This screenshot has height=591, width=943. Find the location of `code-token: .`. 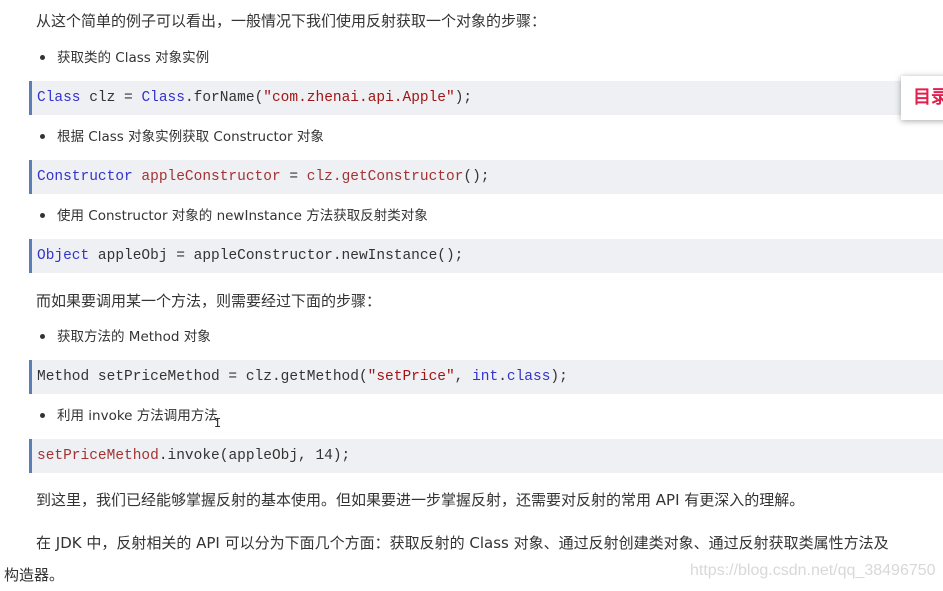

code-token: . is located at coordinates (502, 377).